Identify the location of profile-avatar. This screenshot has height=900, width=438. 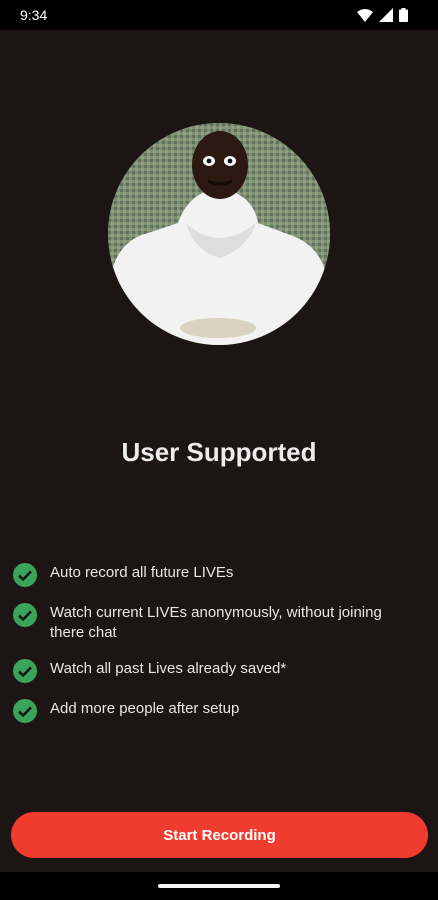
(219, 234).